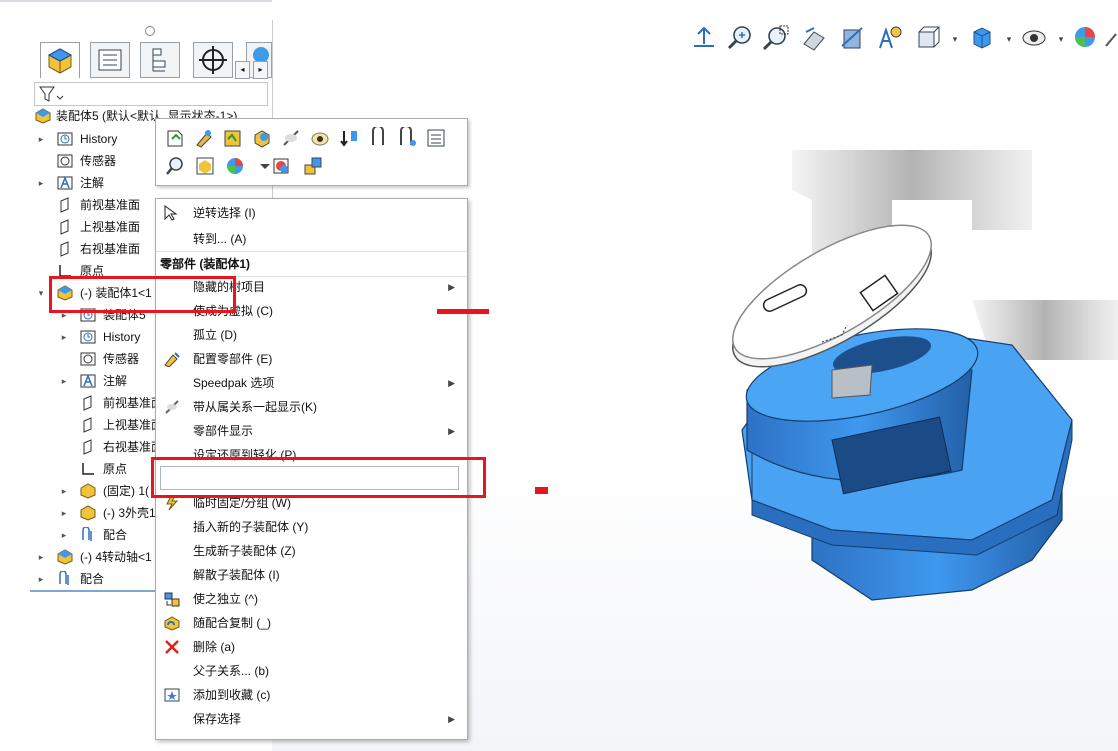  I want to click on view-orientation-cube-icon, so click(928, 38).